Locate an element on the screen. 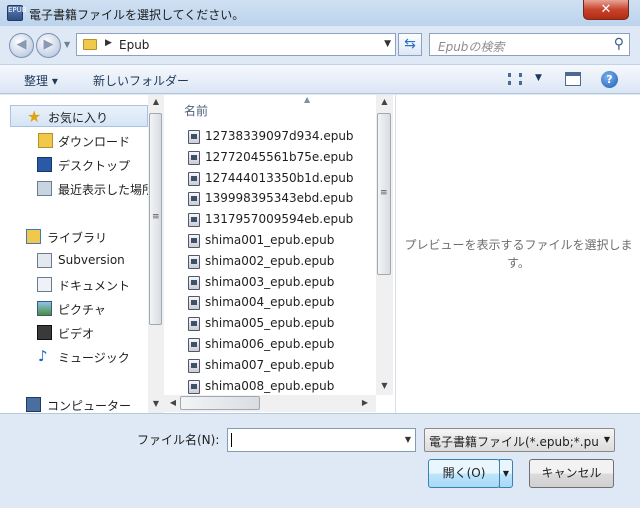  file-row: 12738339097d934.epub is located at coordinates (278, 137).